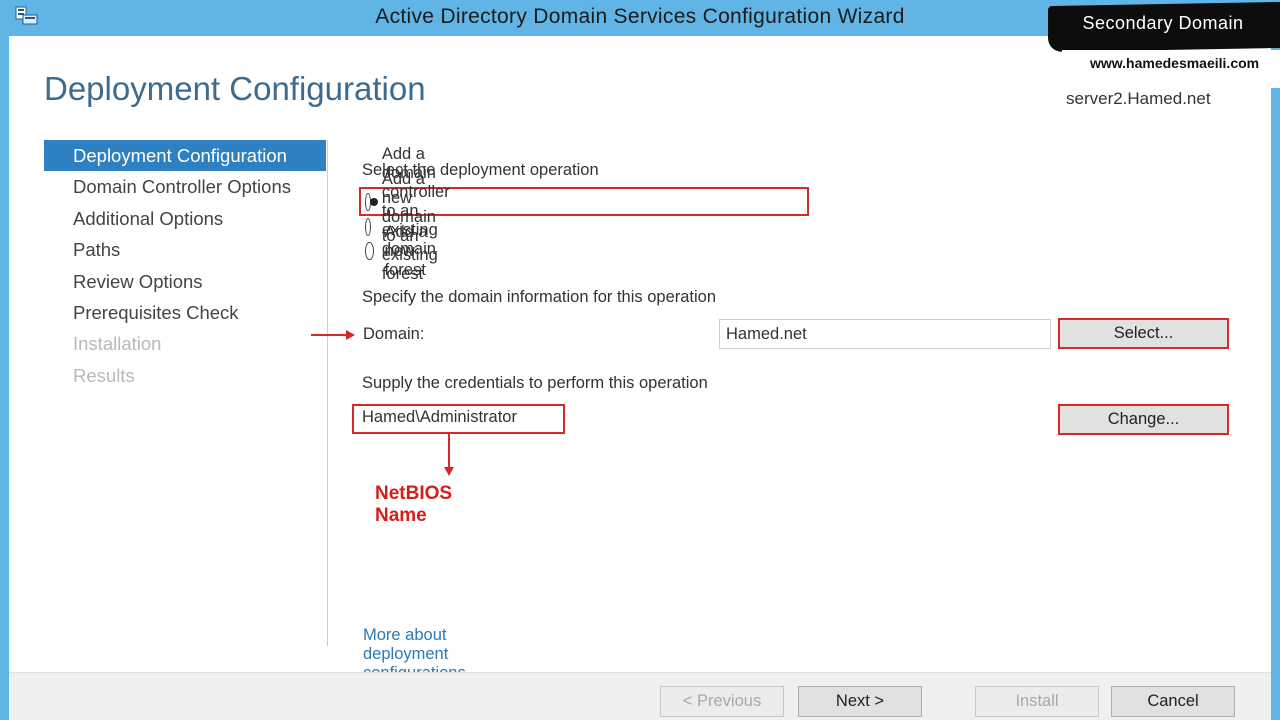 The image size is (1280, 720). I want to click on nav-item-additional-options: Additional Options, so click(185, 218).